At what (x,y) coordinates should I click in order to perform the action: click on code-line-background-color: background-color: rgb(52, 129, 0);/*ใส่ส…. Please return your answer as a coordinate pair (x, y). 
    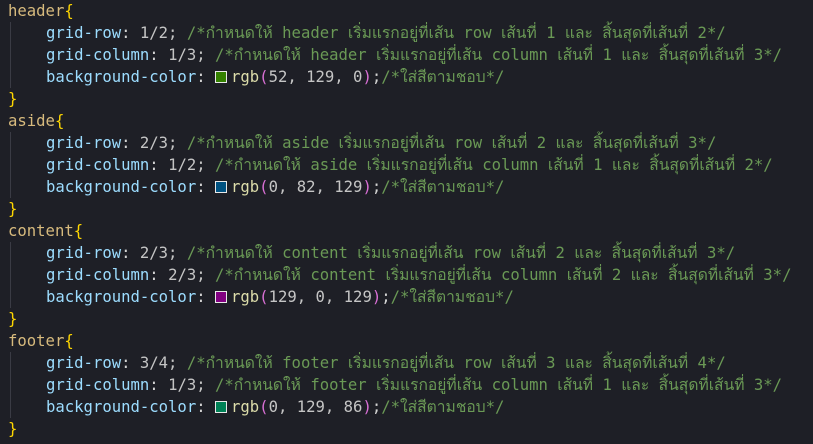
    Looking at the image, I should click on (256, 77).